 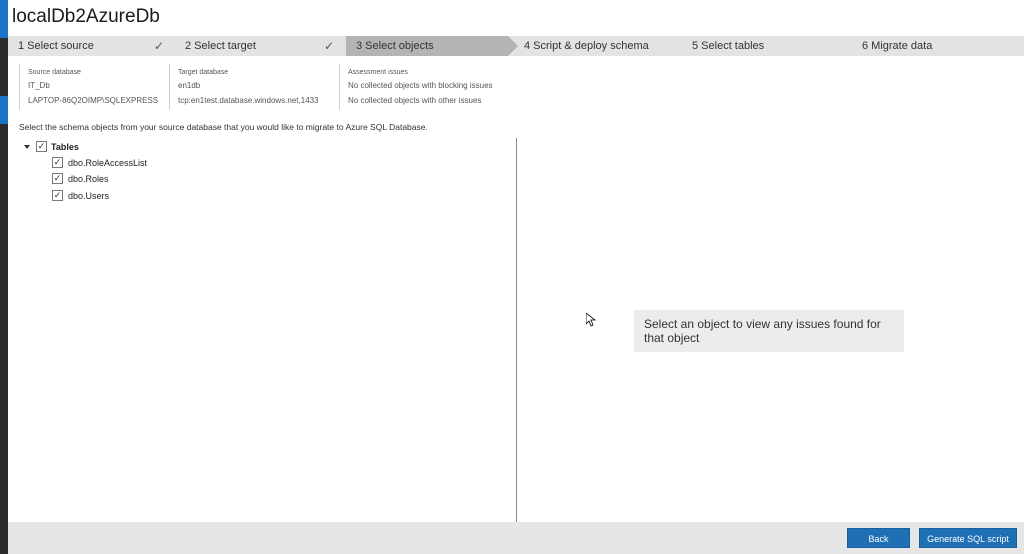 I want to click on target-database-server: tcp:en1test.database.windows.net,1433, so click(x=248, y=100).